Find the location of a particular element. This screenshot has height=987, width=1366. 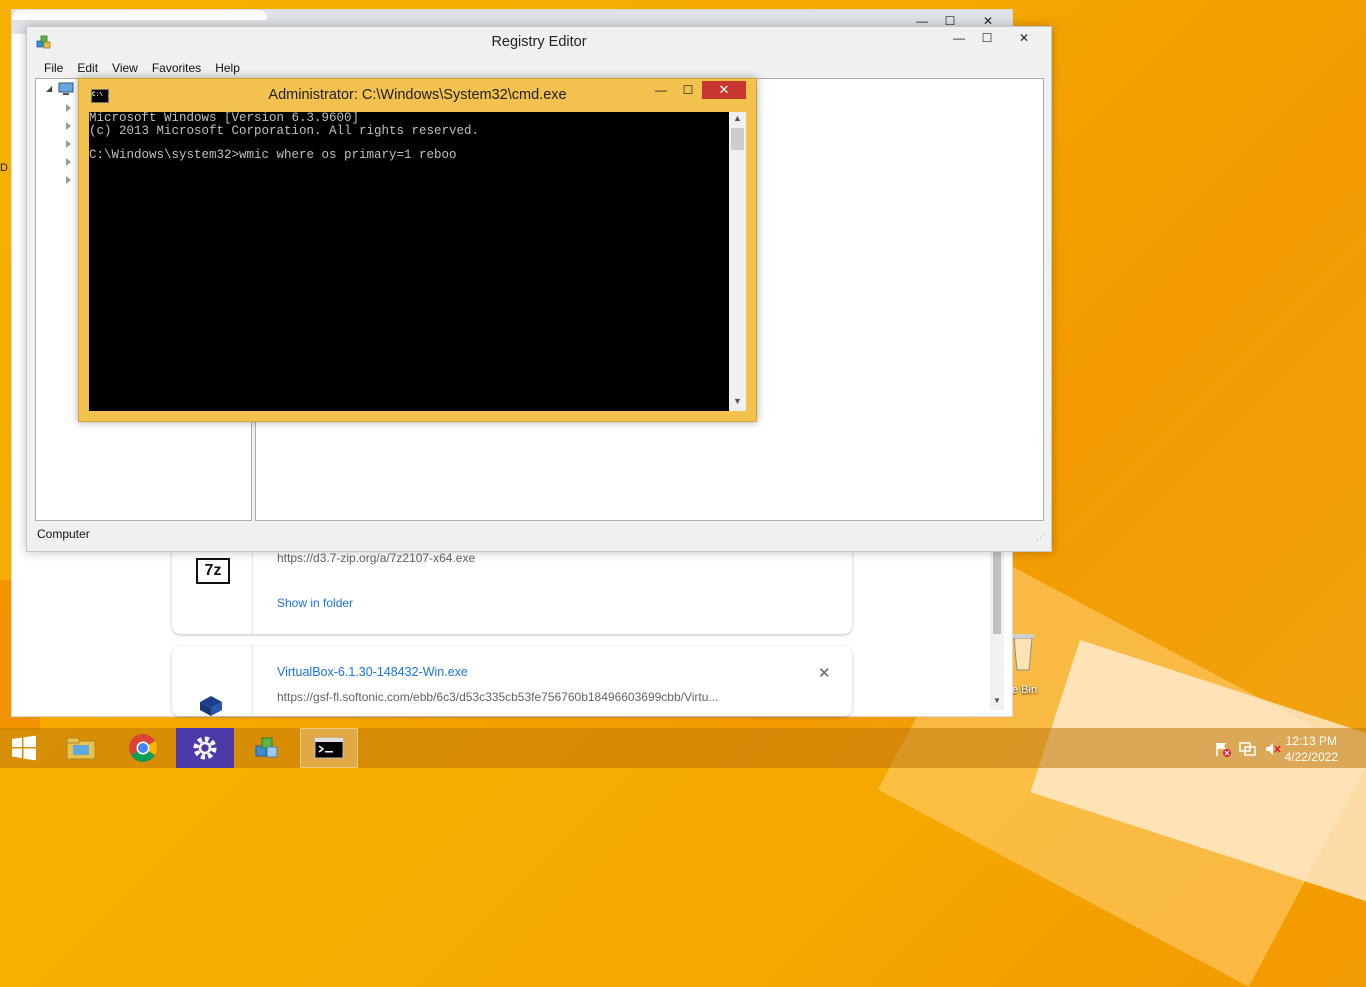

clock-time: 12:13 PM is located at coordinates (1311, 741).